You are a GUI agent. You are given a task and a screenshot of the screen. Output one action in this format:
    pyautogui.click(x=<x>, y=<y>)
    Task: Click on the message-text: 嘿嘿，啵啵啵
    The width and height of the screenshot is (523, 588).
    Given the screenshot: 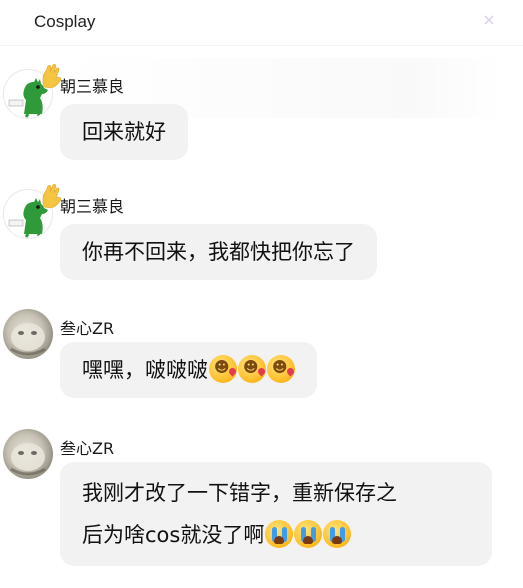 What is the action you would take?
    pyautogui.click(x=145, y=370)
    